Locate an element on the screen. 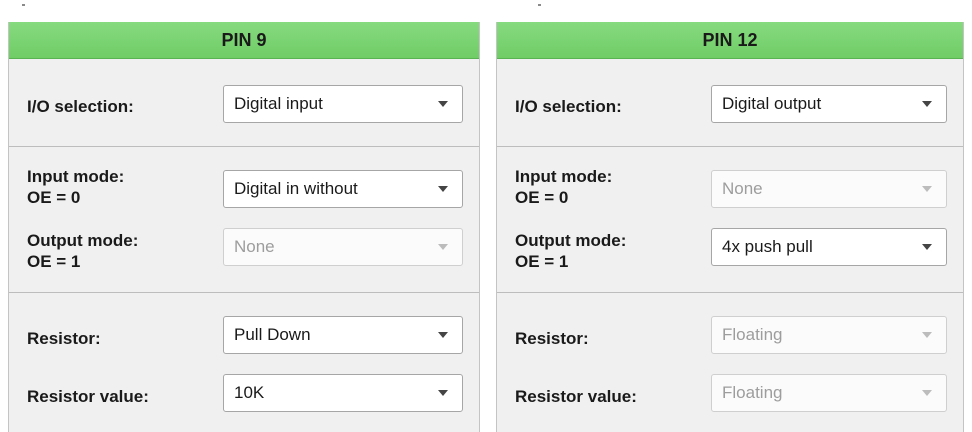  output-mode-value: 4x push pull is located at coordinates (767, 246).